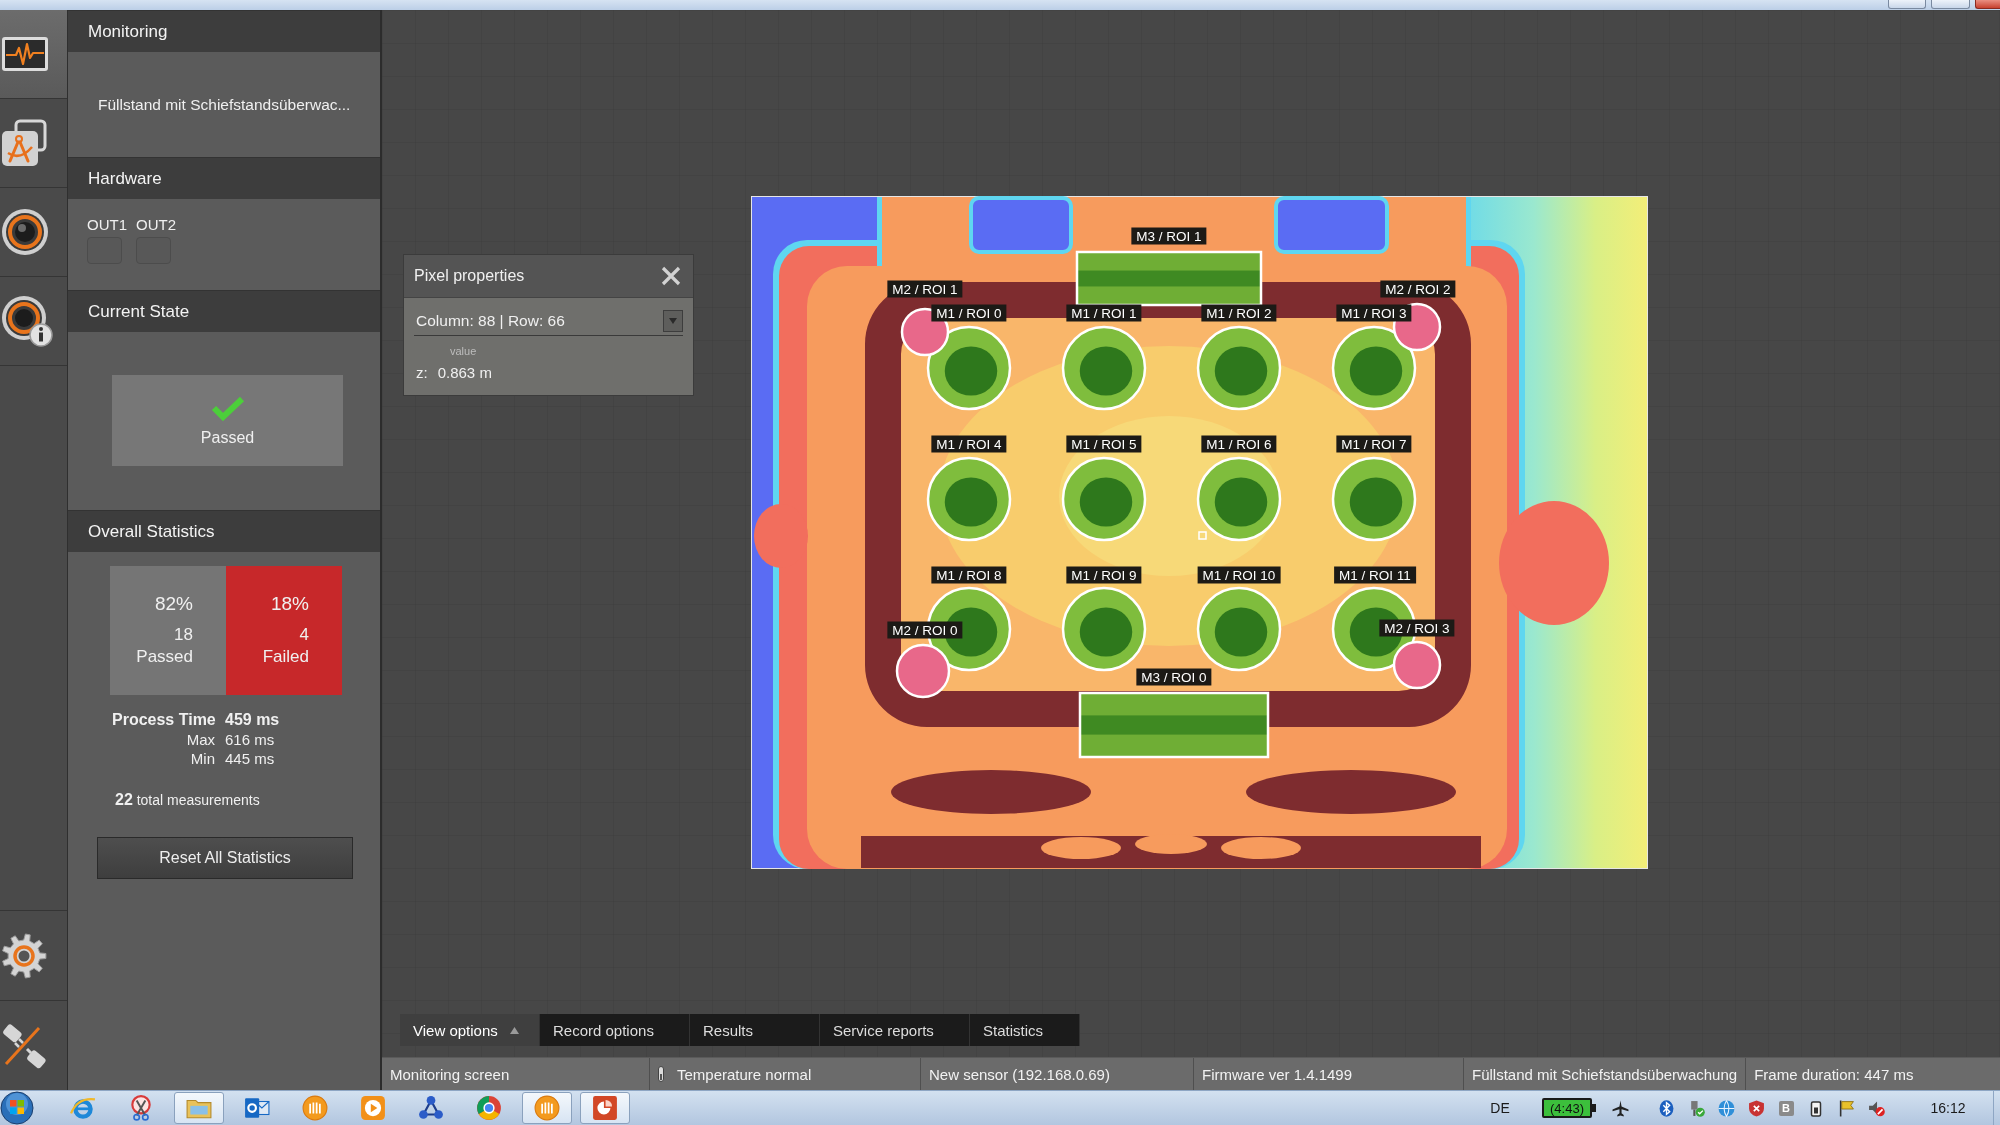 The height and width of the screenshot is (1125, 2000). What do you see at coordinates (141, 1108) in the screenshot?
I see `scissors-icon` at bounding box center [141, 1108].